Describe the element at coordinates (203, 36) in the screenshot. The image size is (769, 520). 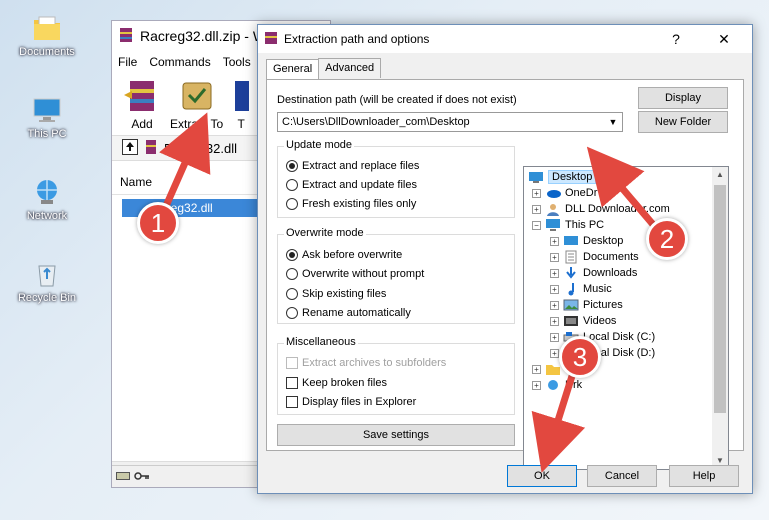
I see `winrar-title: Racreg32.dll.zip - W` at that location.